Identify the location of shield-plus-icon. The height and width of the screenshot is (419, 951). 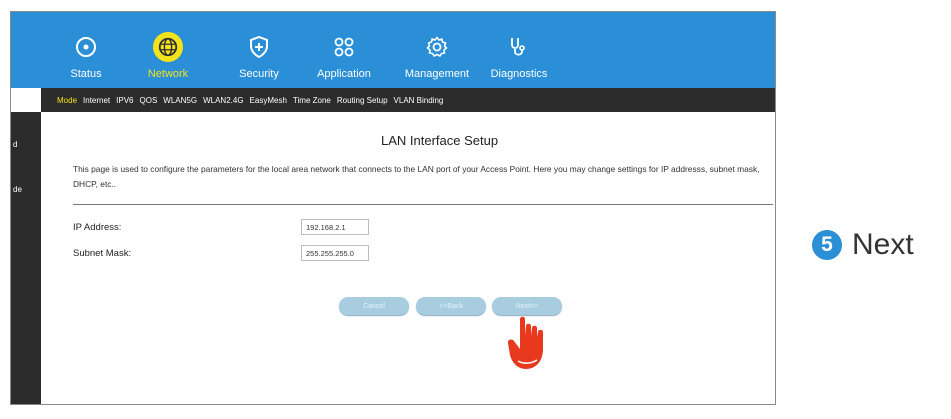
(259, 47).